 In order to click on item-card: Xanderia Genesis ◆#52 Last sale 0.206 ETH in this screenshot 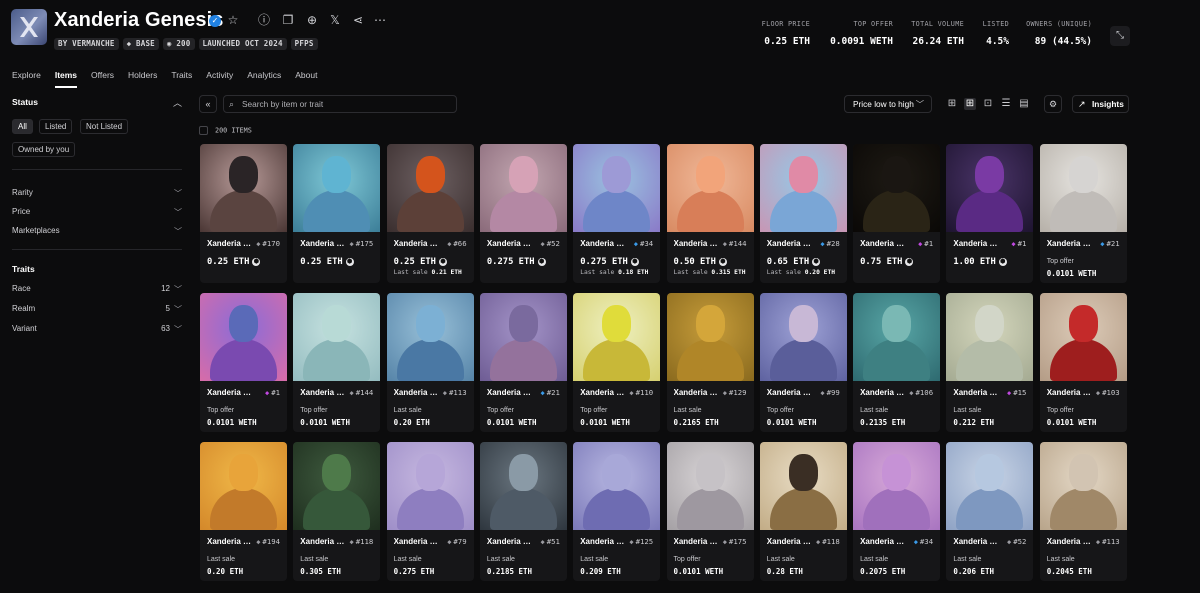, I will do `click(990, 511)`.